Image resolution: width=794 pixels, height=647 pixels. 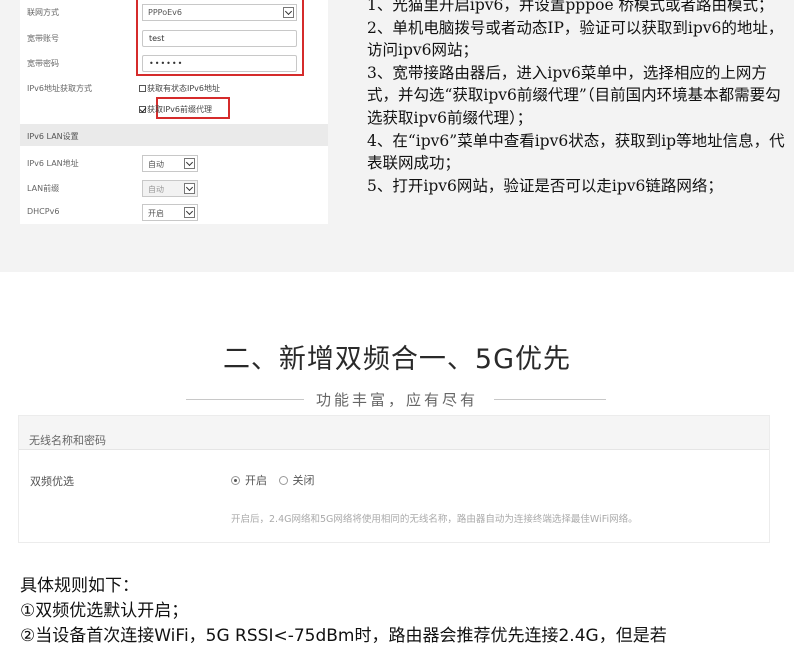 What do you see at coordinates (575, 39) in the screenshot?
I see `step-item: 2、单机电脑拨号或者动态IP，验证可以获取到ipv6的地址，访问ipv6网站；` at bounding box center [575, 39].